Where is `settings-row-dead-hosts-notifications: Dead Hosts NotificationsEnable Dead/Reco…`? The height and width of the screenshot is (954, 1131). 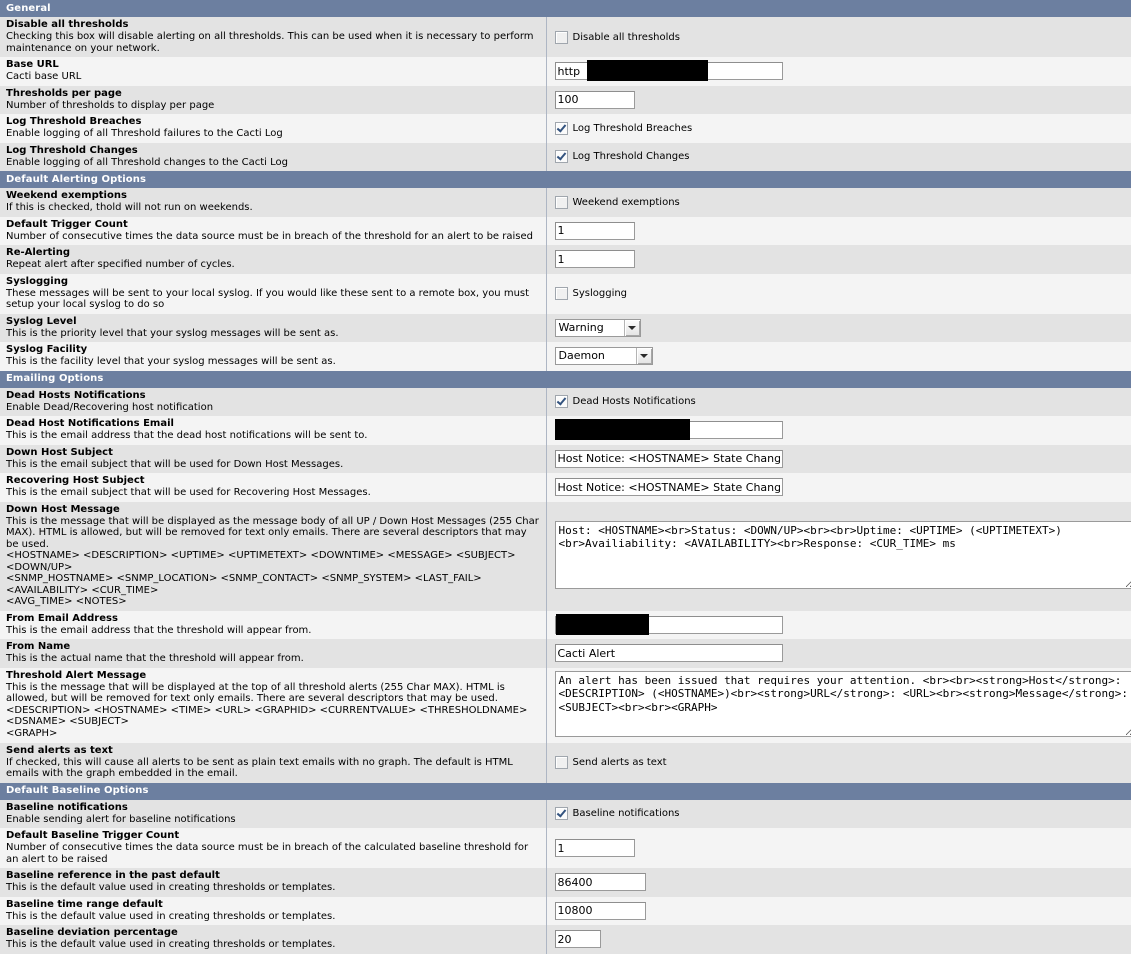 settings-row-dead-hosts-notifications: Dead Hosts NotificationsEnable Dead/Reco… is located at coordinates (565, 402).